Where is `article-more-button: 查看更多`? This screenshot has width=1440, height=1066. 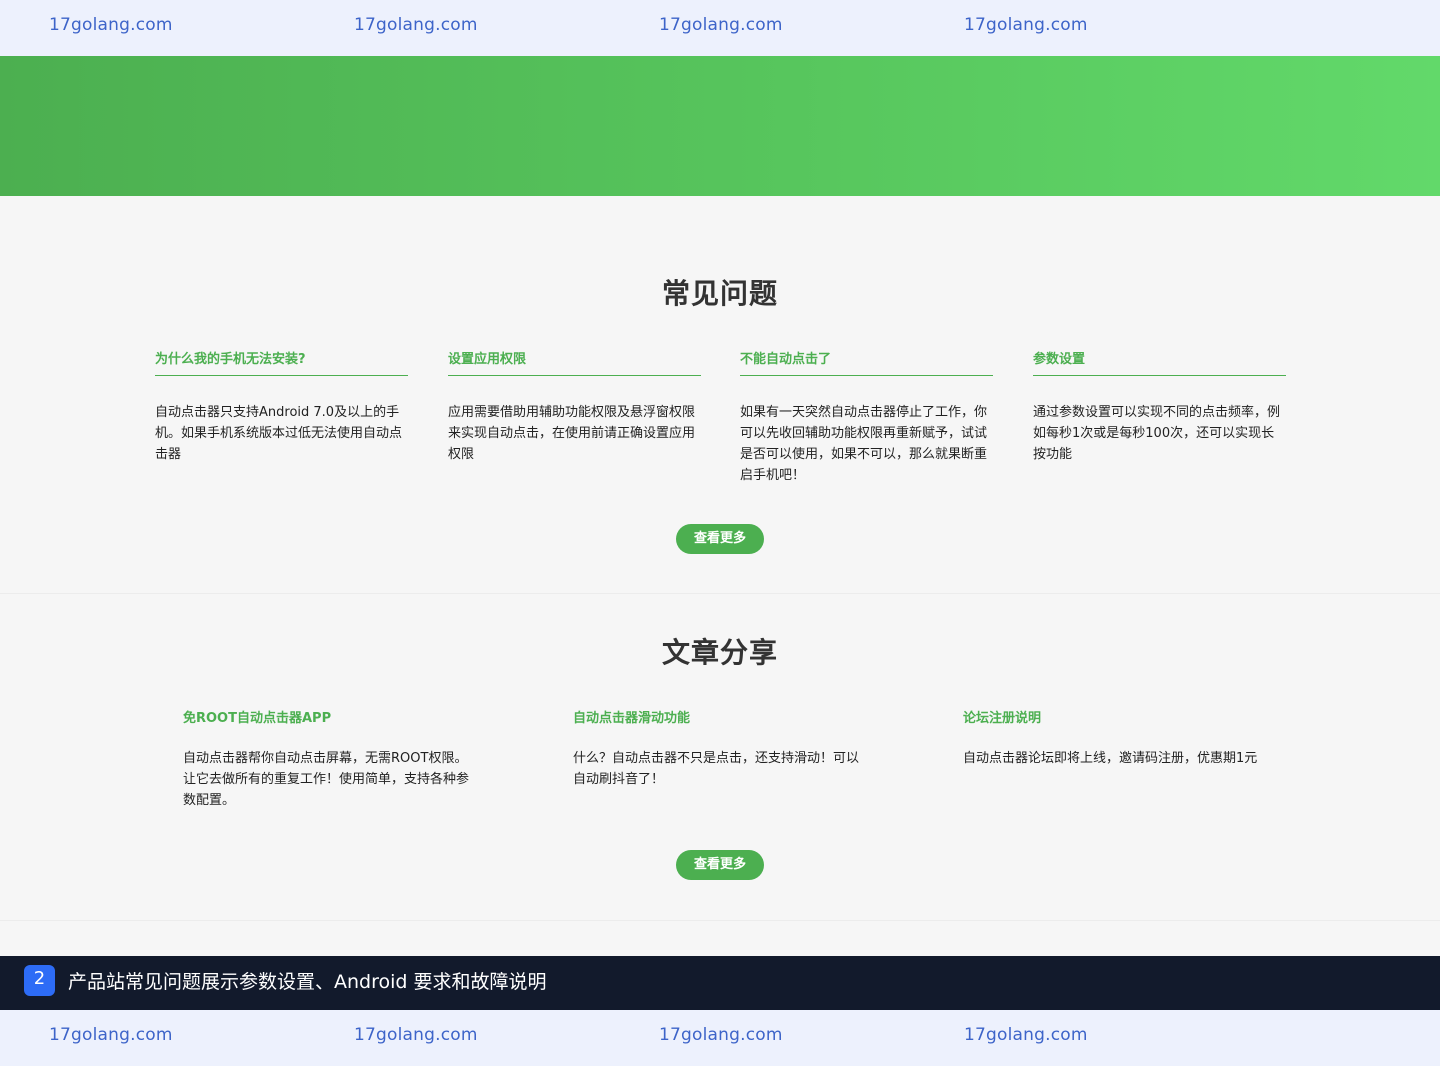 article-more-button: 查看更多 is located at coordinates (720, 865).